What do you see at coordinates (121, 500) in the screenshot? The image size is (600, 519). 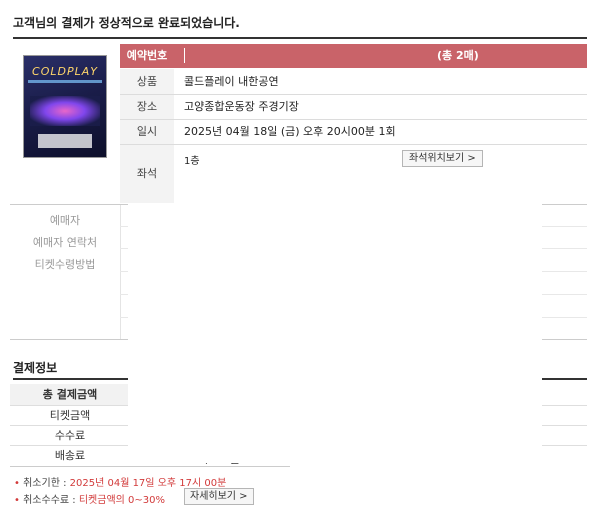 I see `cancel-fee-value: 티켓금액의 0~30%` at bounding box center [121, 500].